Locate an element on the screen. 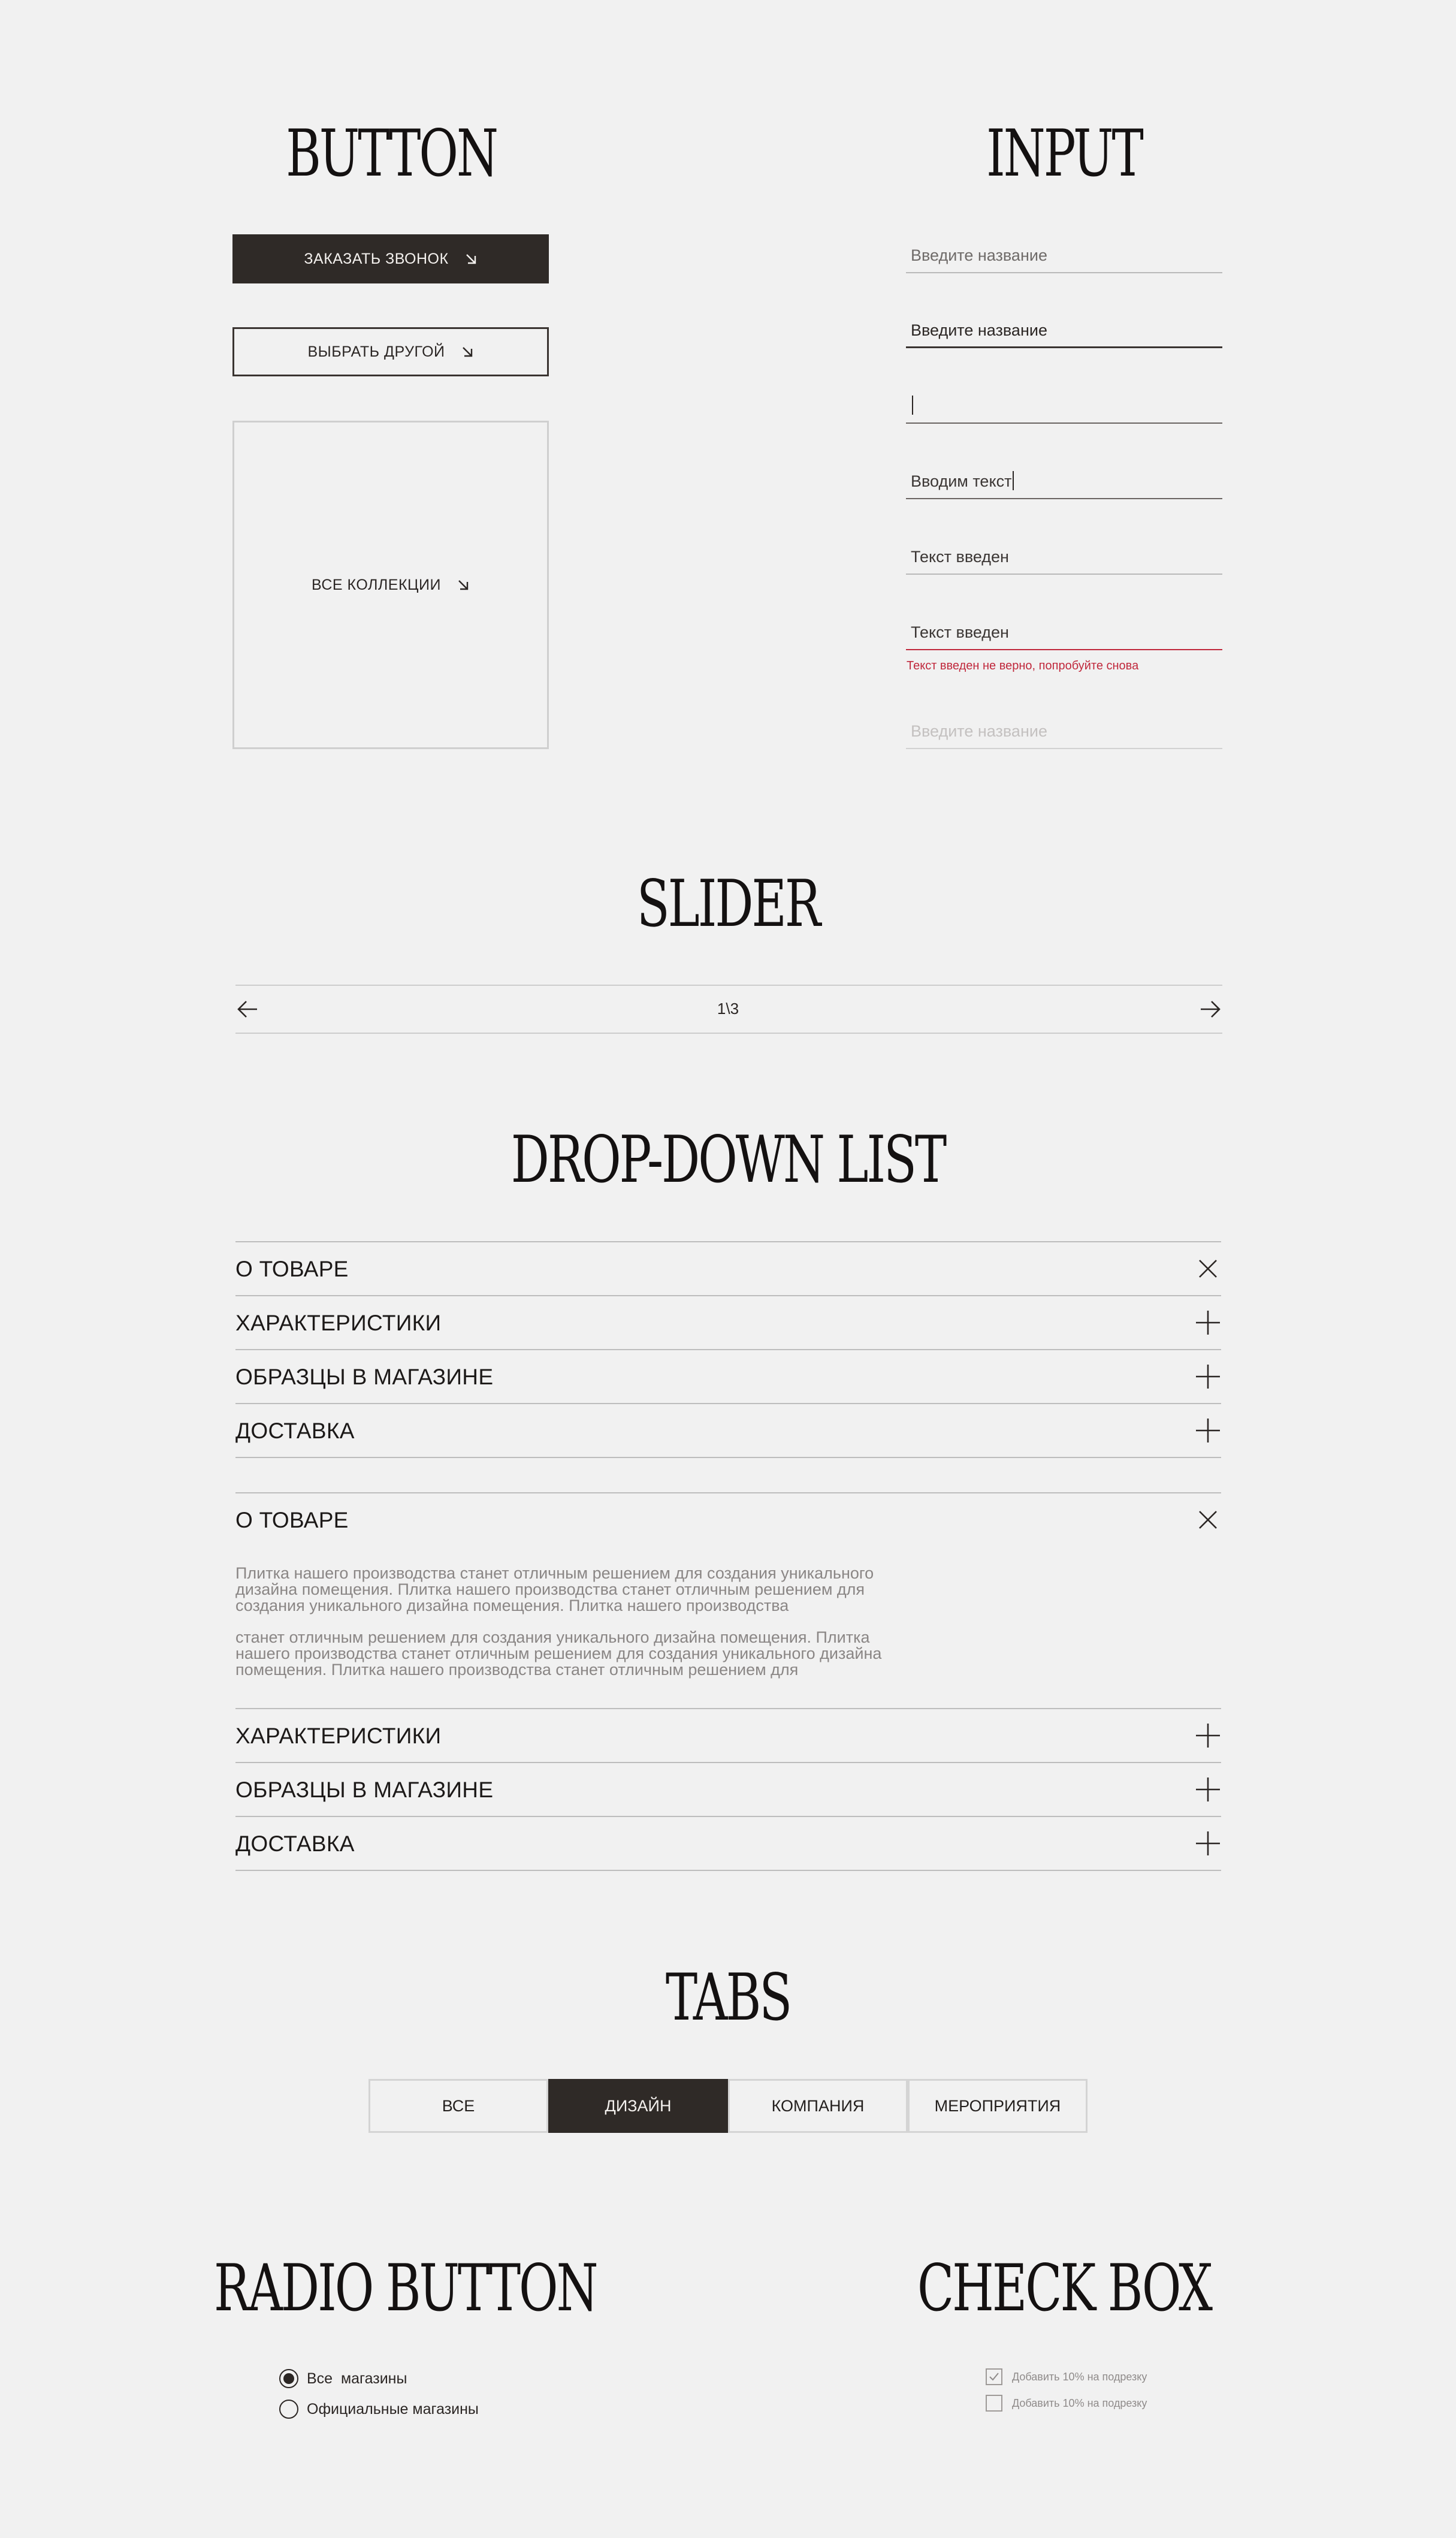 Image resolution: width=1456 pixels, height=2538 pixels. arrow-right-icon is located at coordinates (1211, 1009).